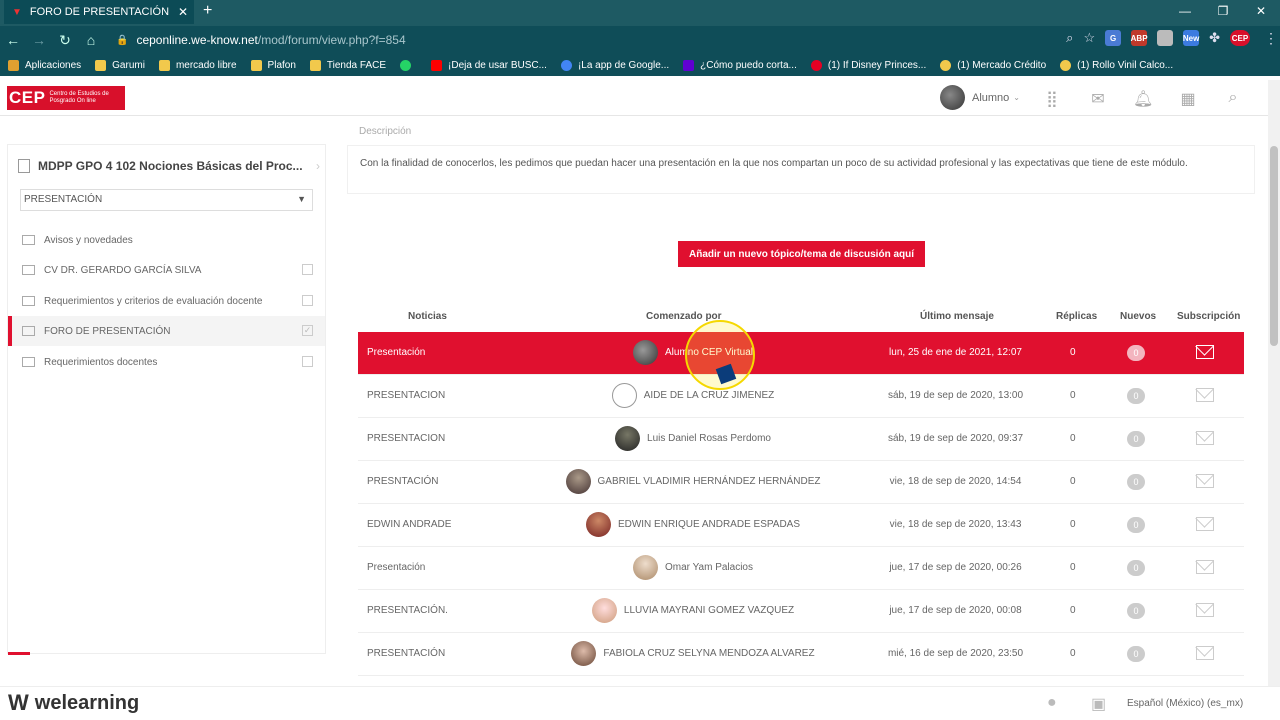  Describe the element at coordinates (197, 65) in the screenshot. I see `bookmark-item: mercado libre` at that location.